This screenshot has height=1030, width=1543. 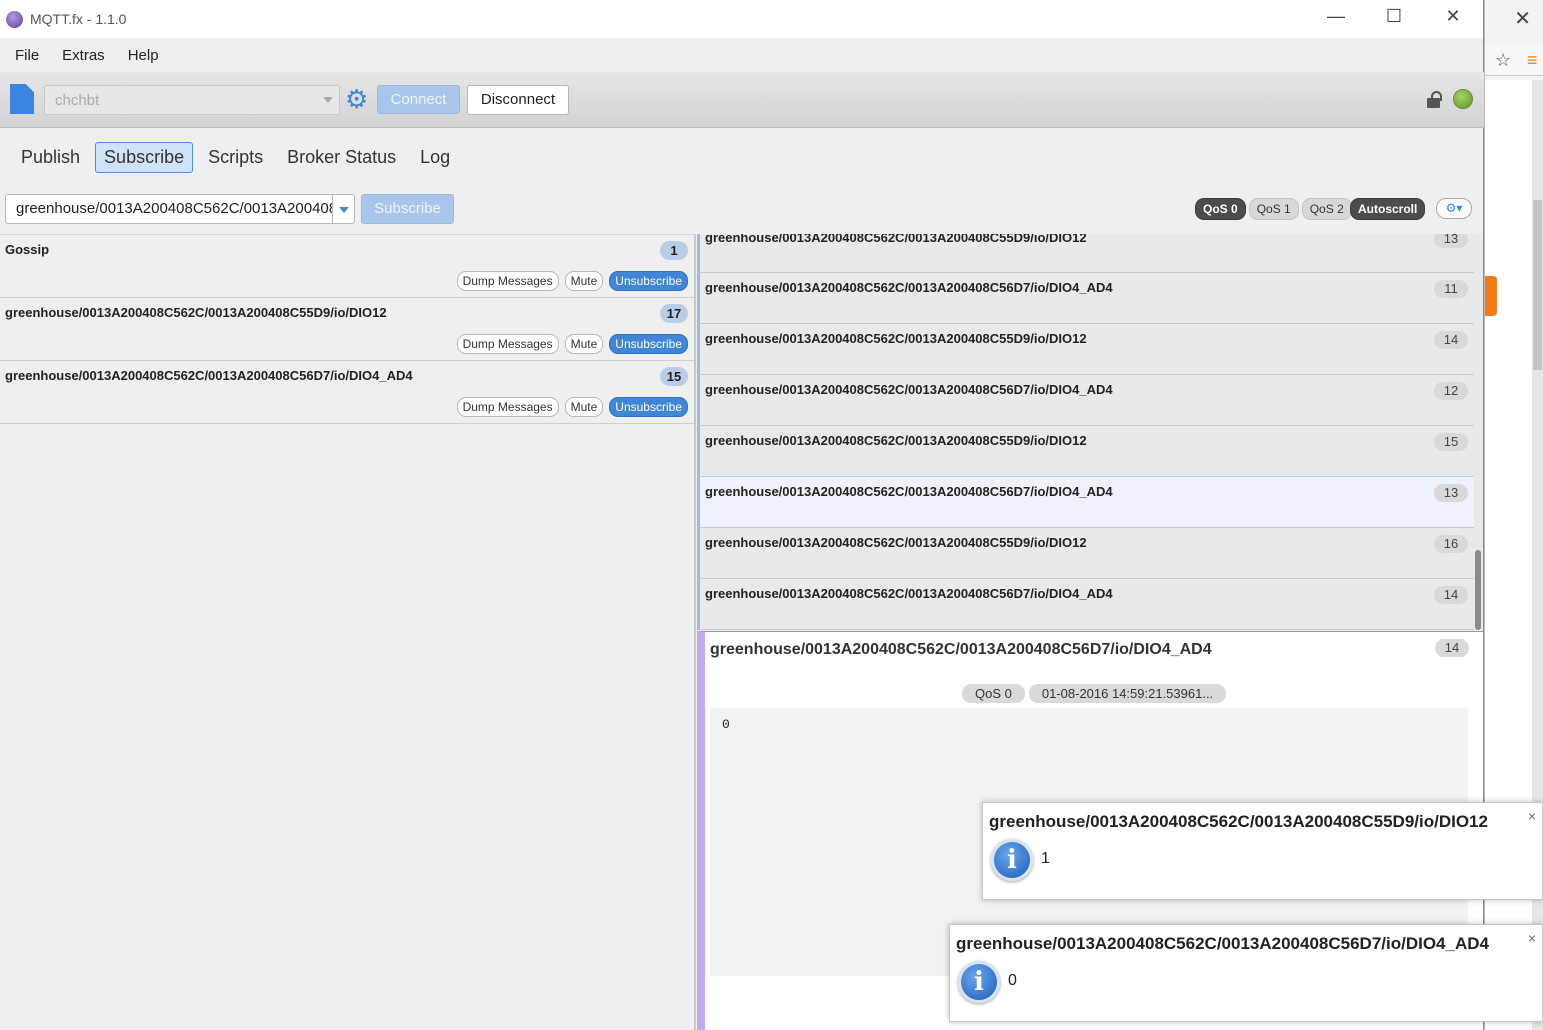 I want to click on background-orange-button, so click(x=1491, y=296).